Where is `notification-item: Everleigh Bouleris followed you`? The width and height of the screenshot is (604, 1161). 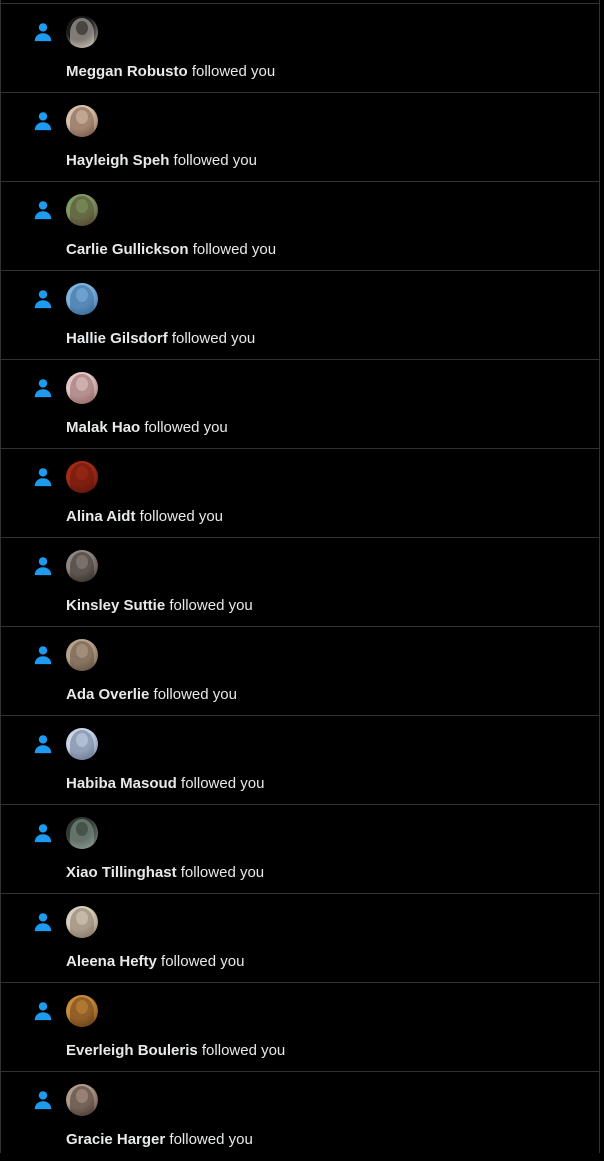 notification-item: Everleigh Bouleris followed you is located at coordinates (300, 1027).